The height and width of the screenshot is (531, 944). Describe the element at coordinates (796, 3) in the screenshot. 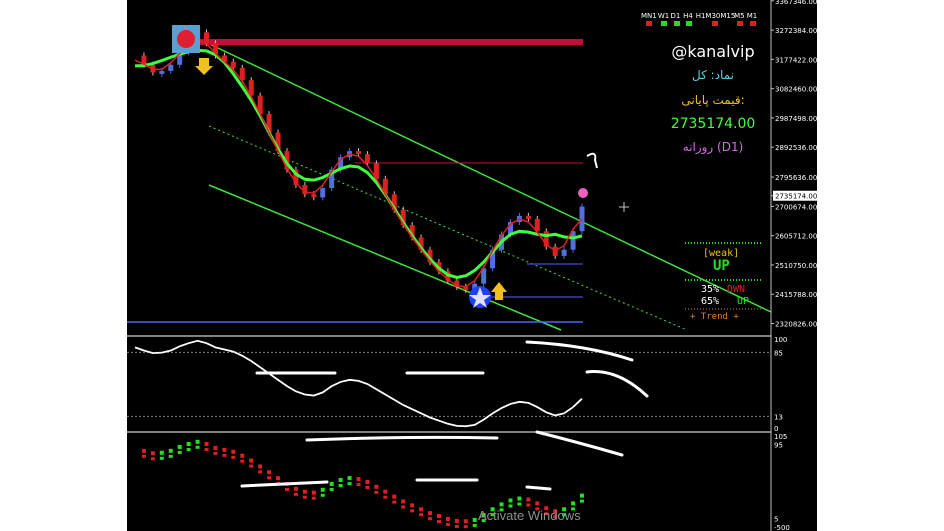

I see `price-tick-label: 3367346.00` at that location.